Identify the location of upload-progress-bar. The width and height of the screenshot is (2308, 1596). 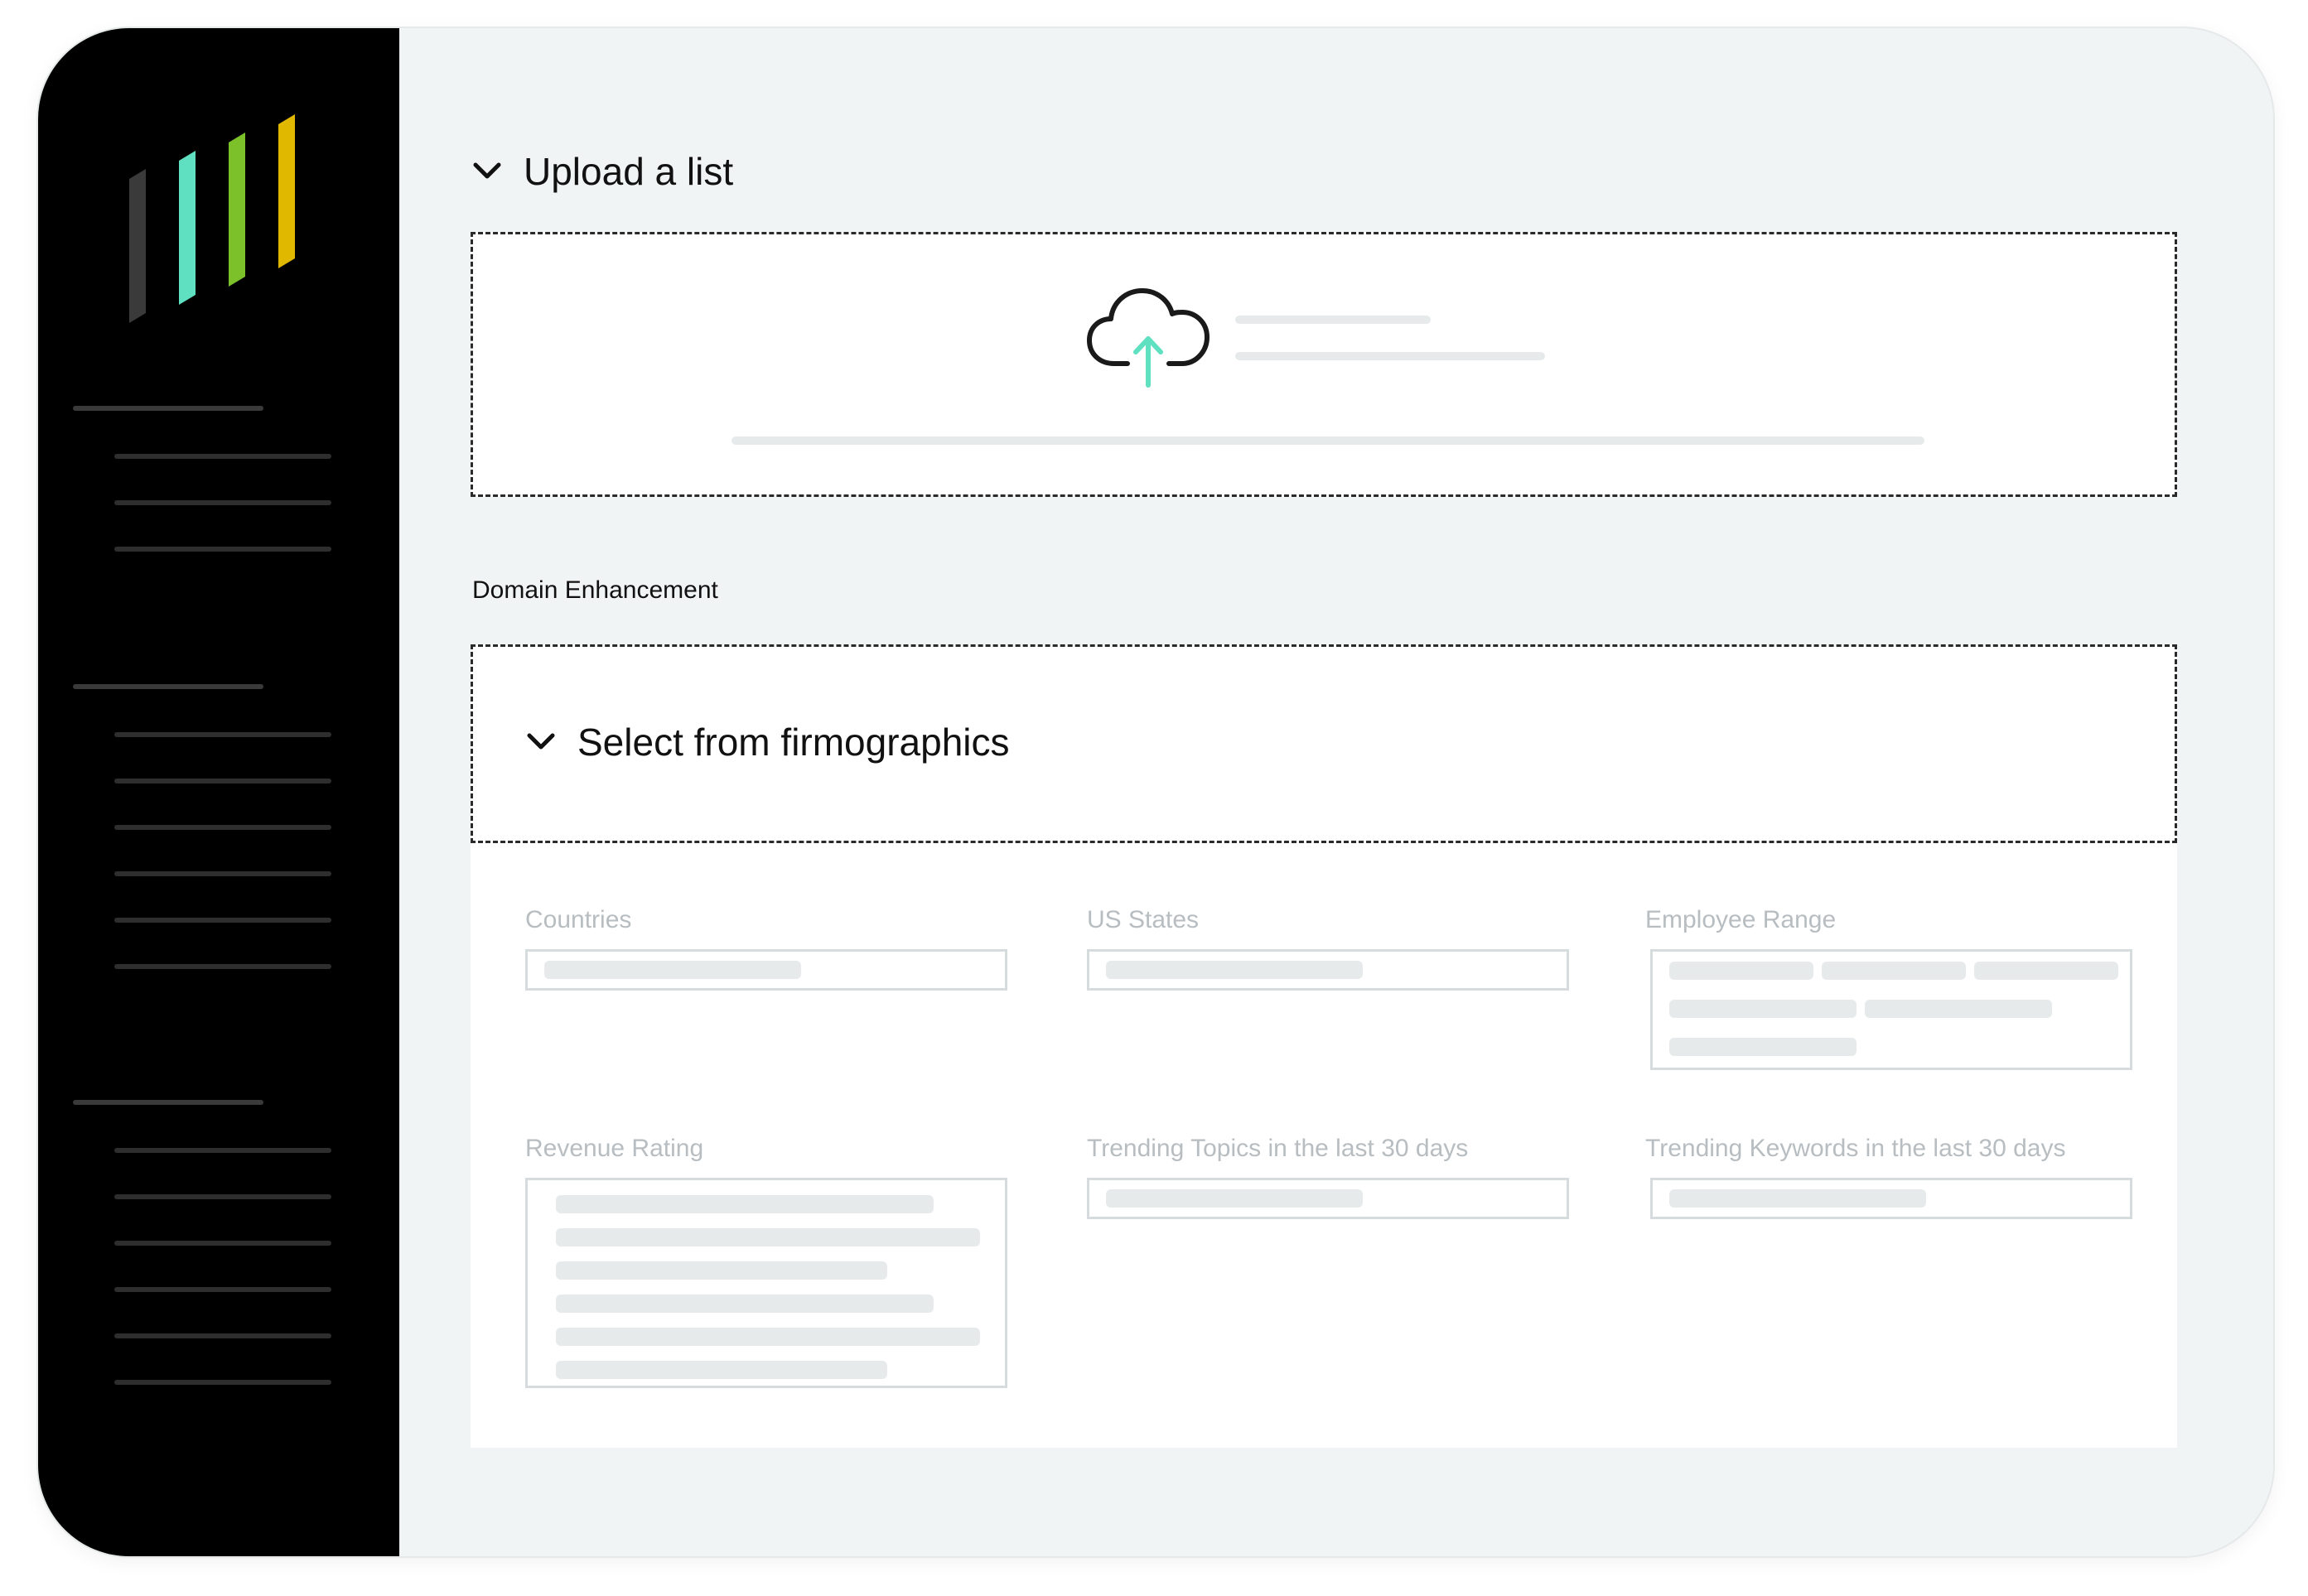
(1328, 441).